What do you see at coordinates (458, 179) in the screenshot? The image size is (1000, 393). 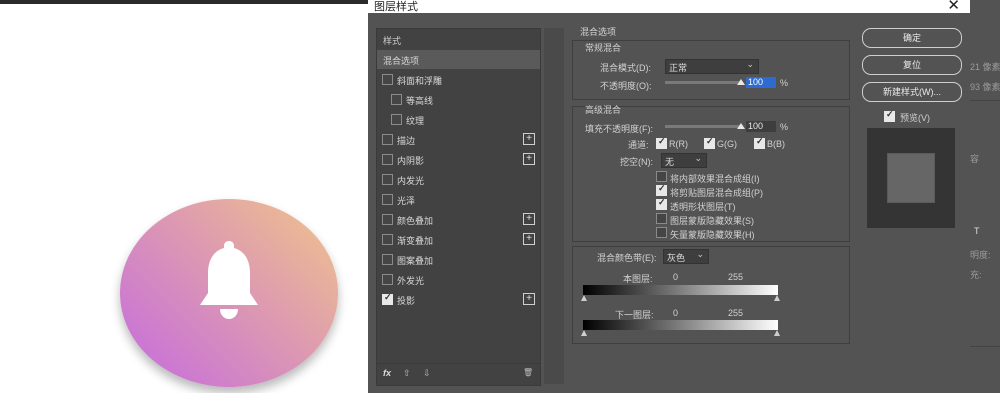 I see `style-item-inner-glow: 内发光` at bounding box center [458, 179].